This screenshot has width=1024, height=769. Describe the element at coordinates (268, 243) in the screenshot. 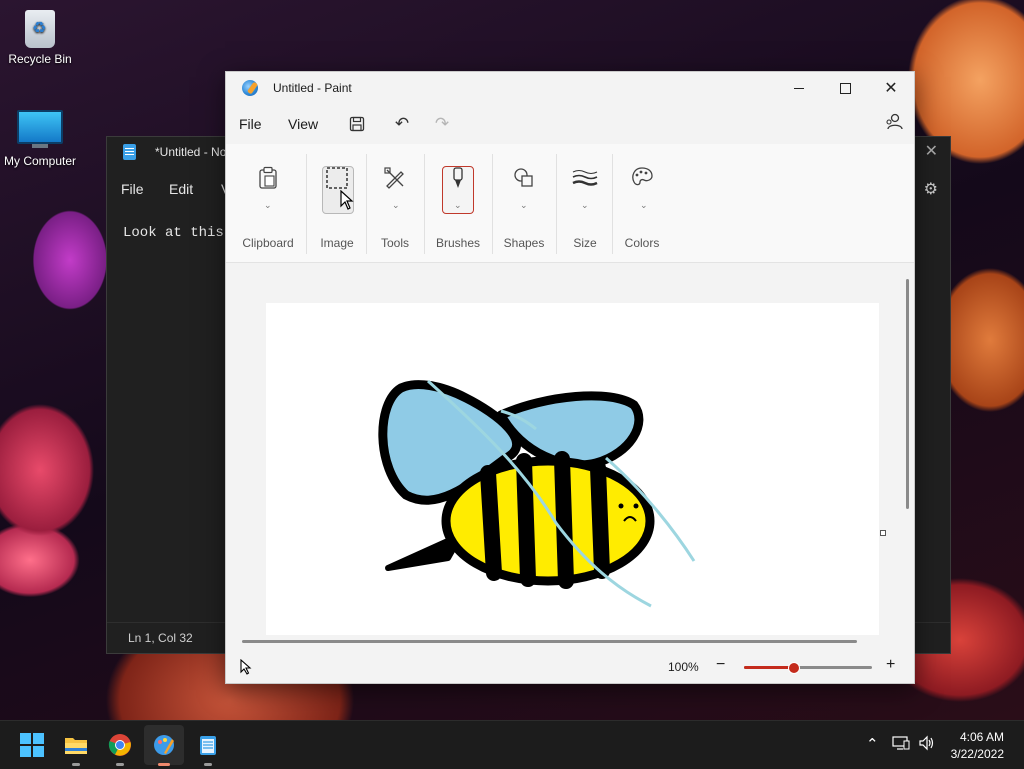

I see `group-label: Clipboard` at that location.